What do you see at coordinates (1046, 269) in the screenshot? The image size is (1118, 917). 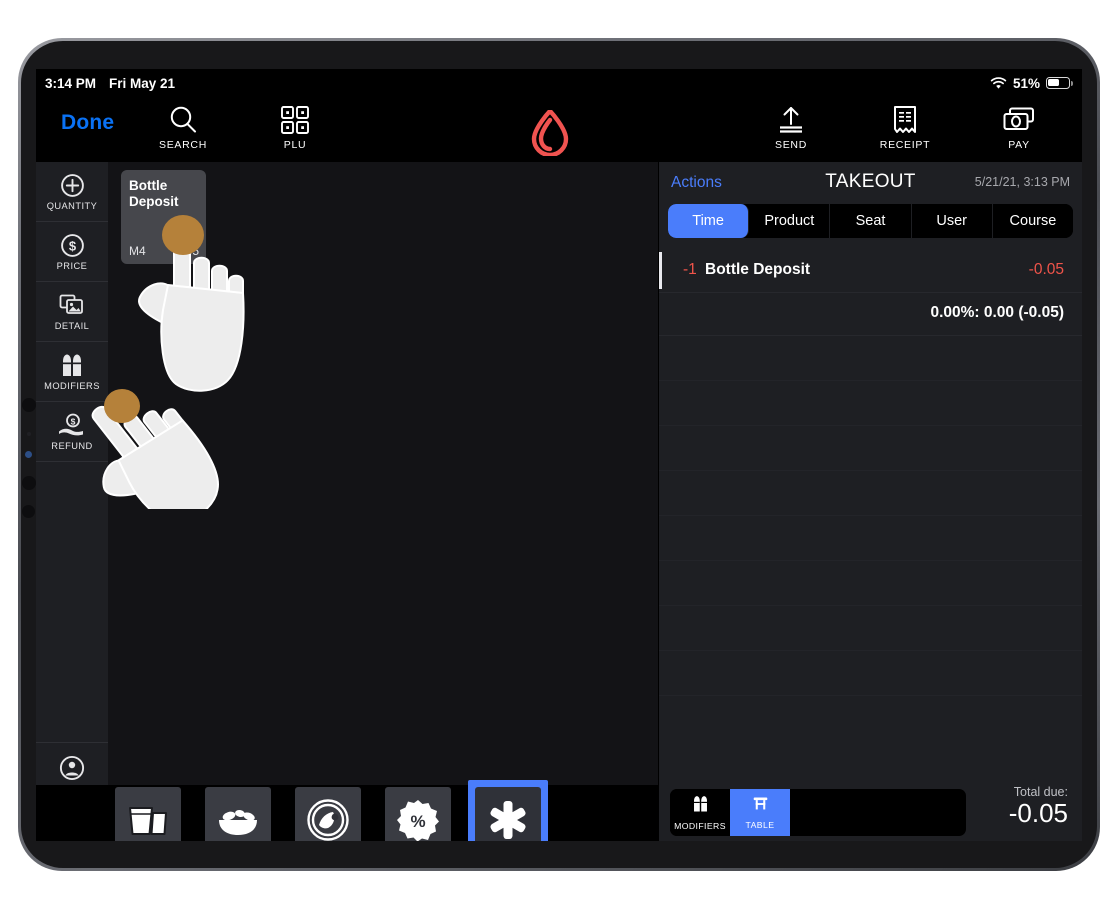 I see `order-line-amount: -0.05` at bounding box center [1046, 269].